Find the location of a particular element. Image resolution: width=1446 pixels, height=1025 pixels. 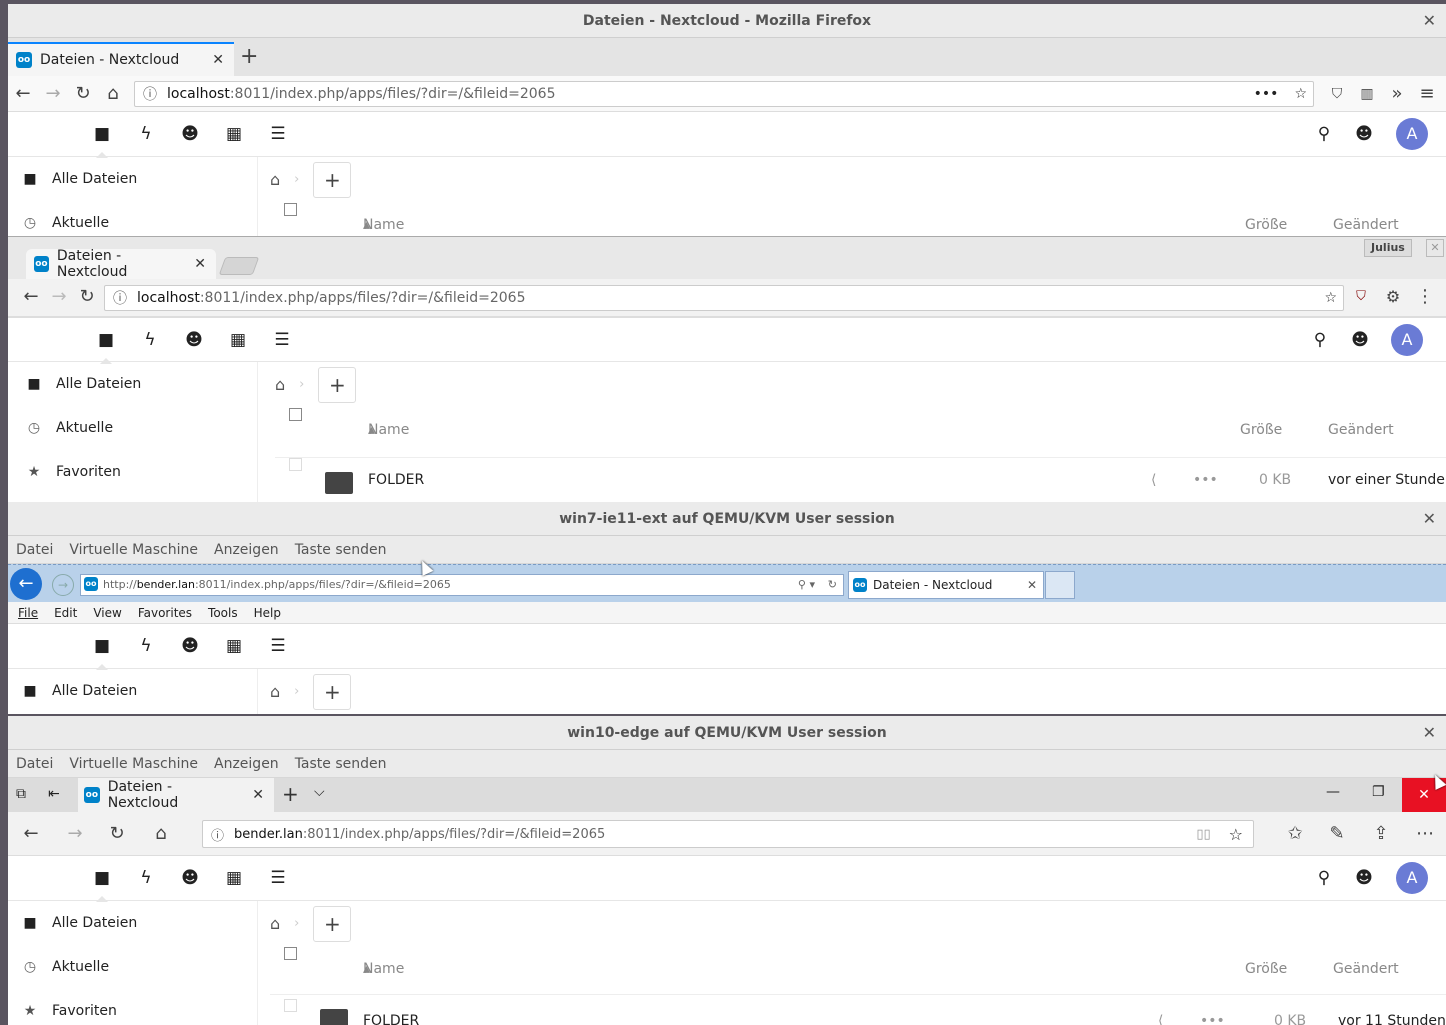

edge-tab: oo Dateien - Nextcloud ✕ is located at coordinates (176, 795).